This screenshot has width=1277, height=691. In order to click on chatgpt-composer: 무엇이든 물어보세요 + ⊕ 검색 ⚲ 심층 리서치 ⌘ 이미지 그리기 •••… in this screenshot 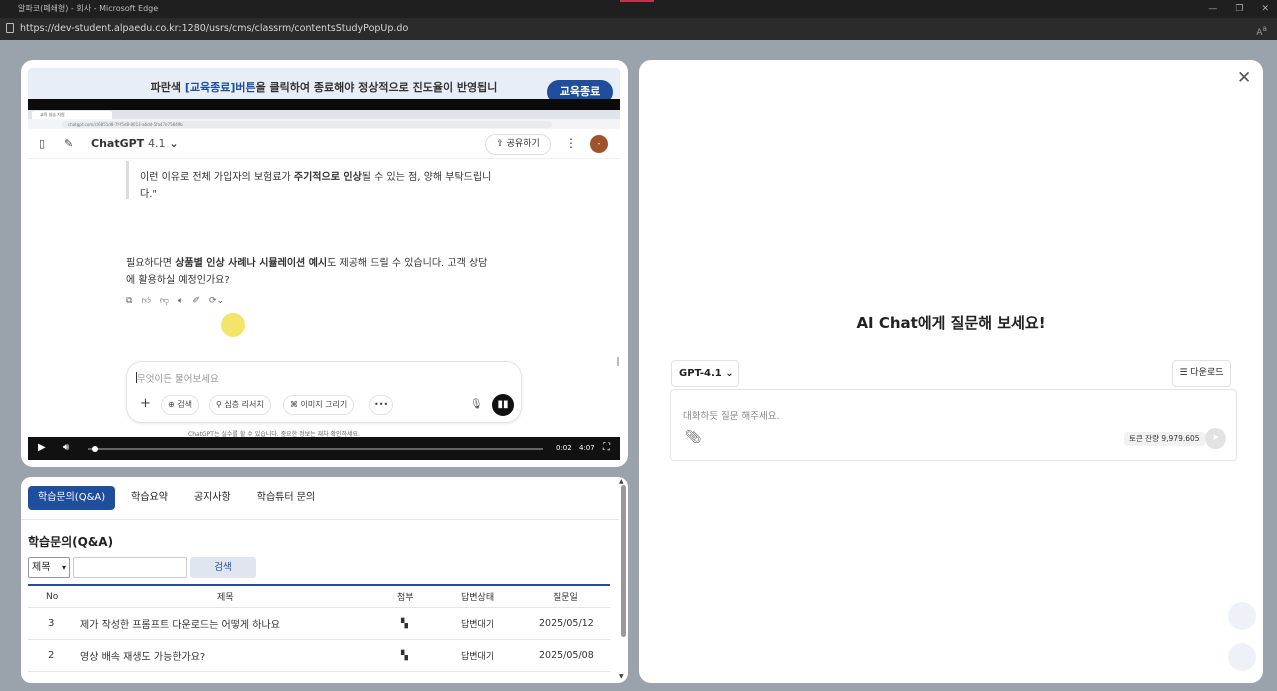, I will do `click(324, 392)`.